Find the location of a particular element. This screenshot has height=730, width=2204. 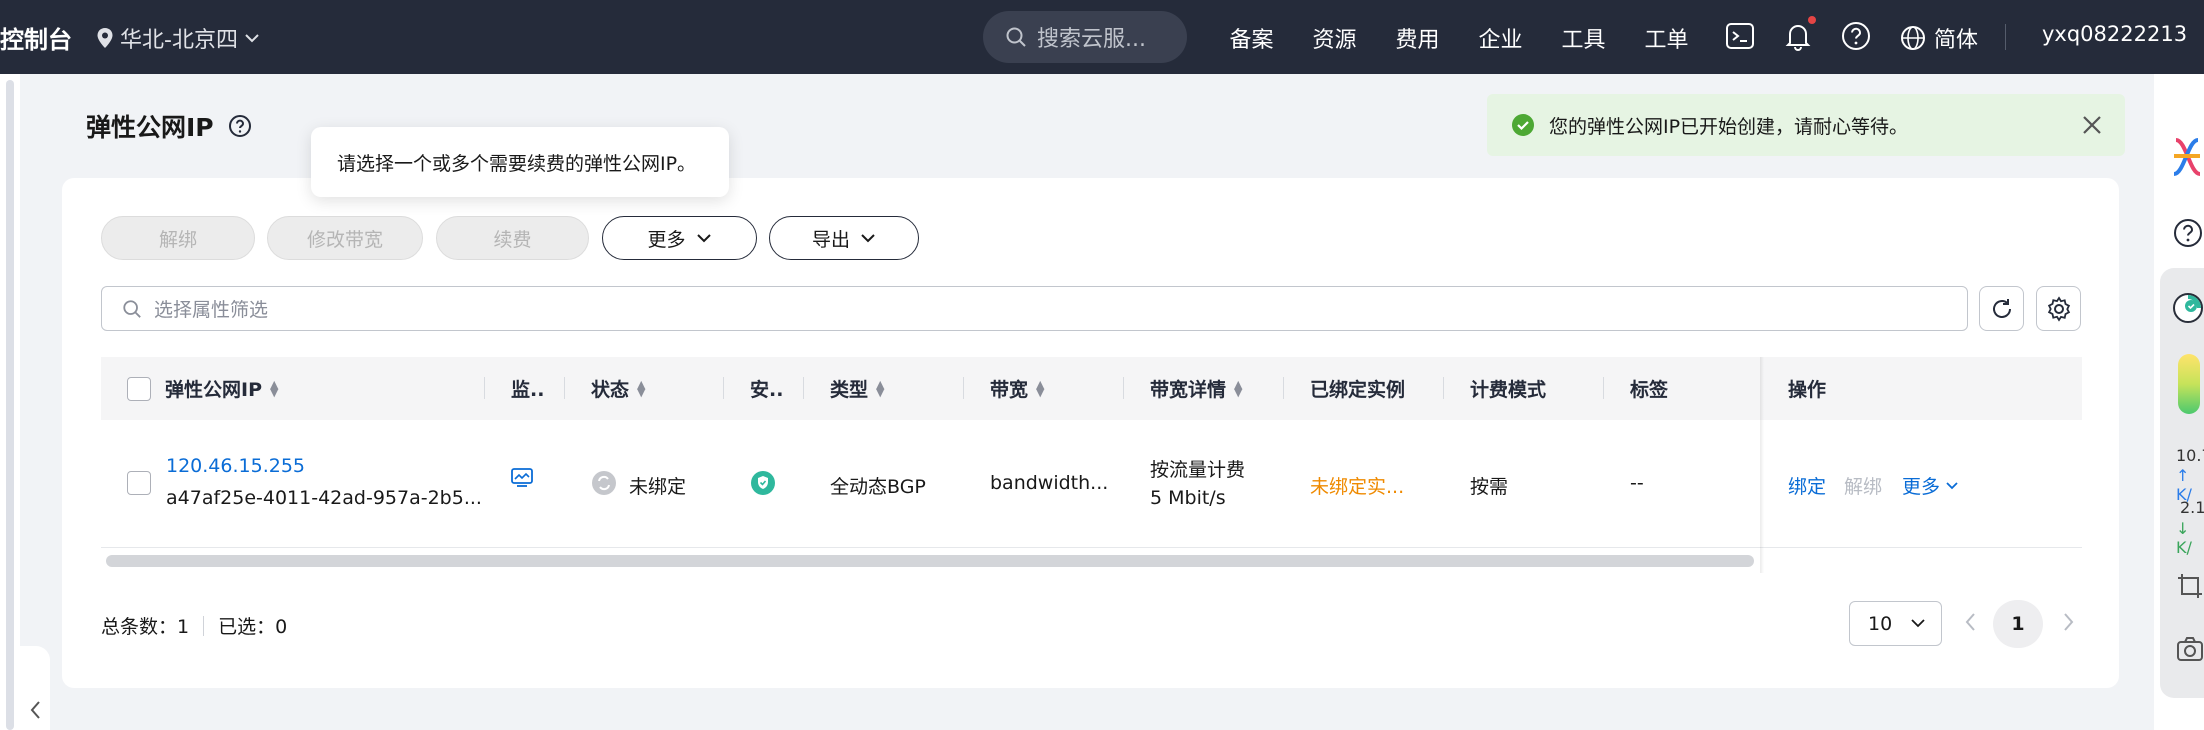

nav-item-billing: 费用 is located at coordinates (1417, 38).